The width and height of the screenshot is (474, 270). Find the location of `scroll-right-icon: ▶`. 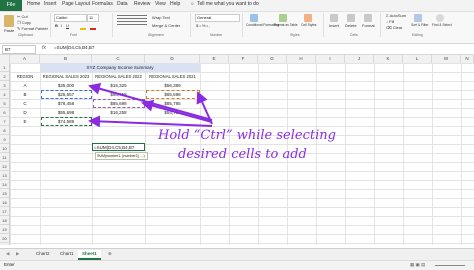

scroll-right-icon: ▶ is located at coordinates (17, 254).